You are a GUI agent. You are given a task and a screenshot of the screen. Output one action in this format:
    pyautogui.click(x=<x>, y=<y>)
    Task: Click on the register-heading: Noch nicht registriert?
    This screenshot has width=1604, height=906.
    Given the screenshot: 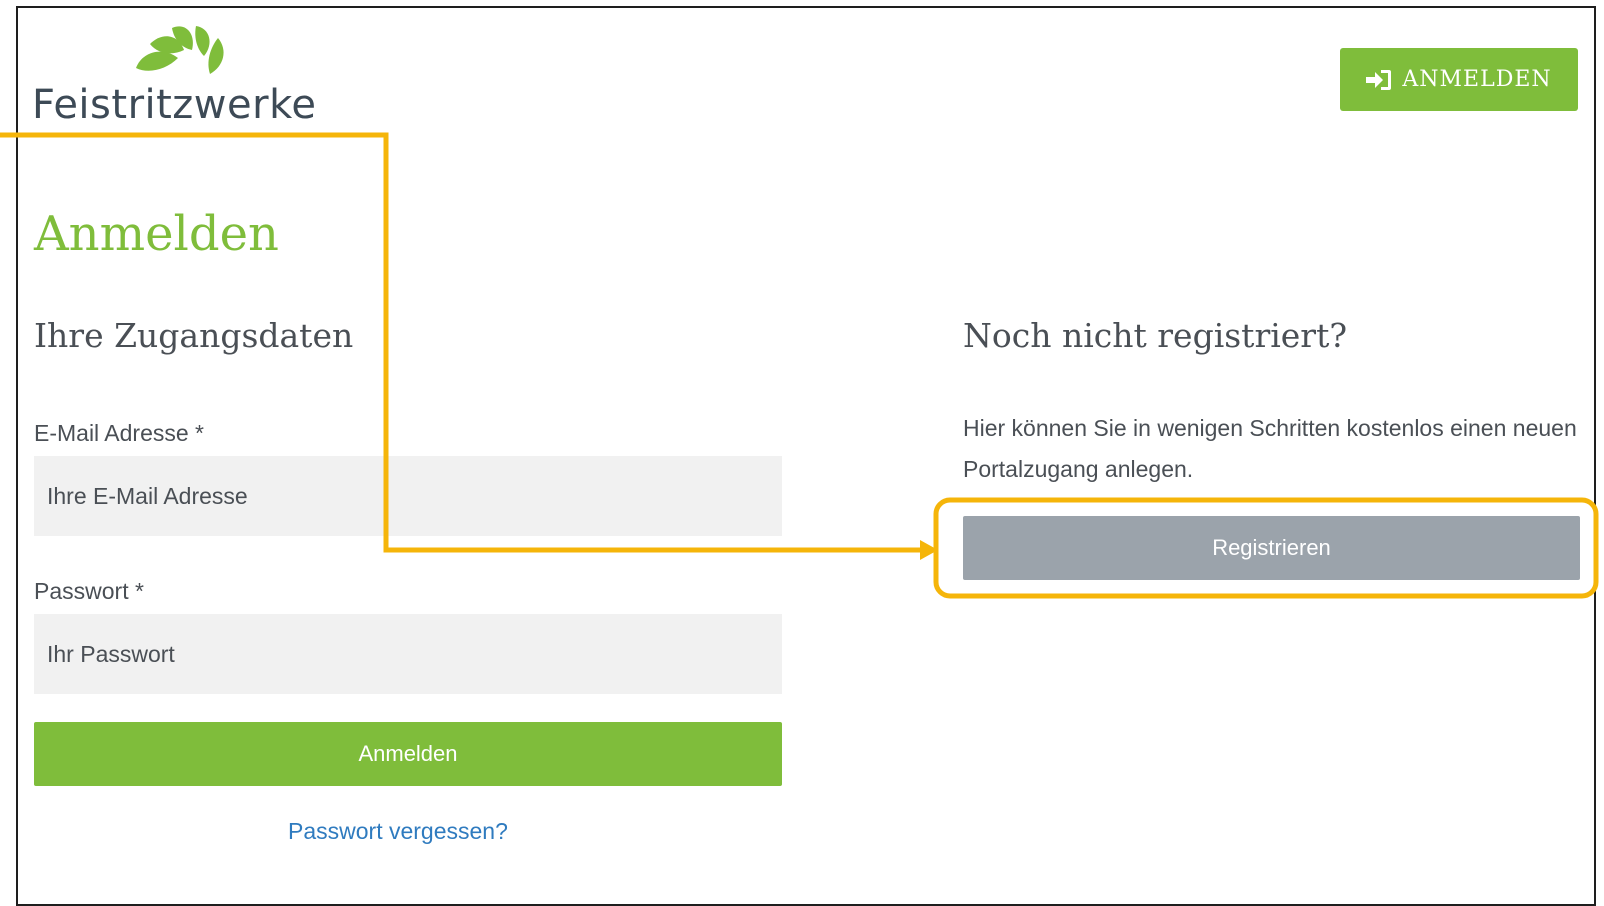 What is the action you would take?
    pyautogui.click(x=1155, y=335)
    